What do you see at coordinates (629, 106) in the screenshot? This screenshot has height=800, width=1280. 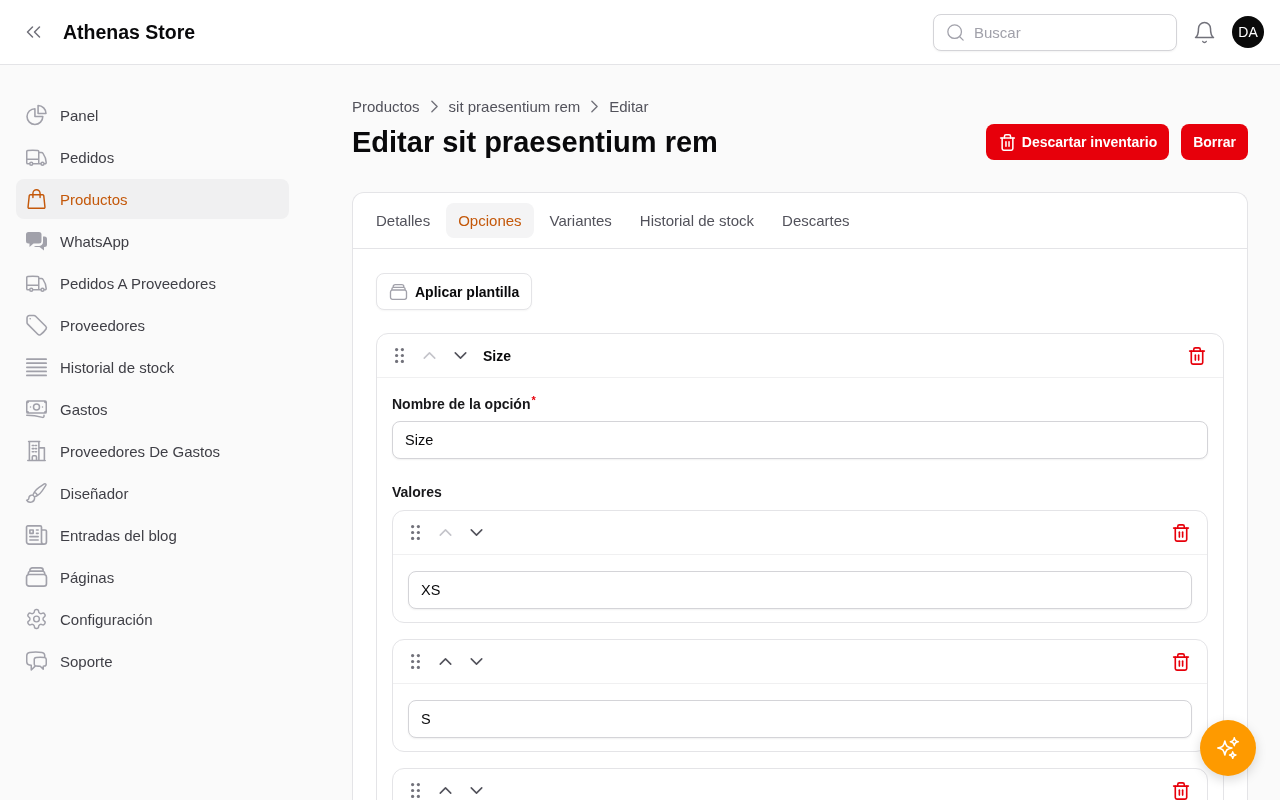 I see `breadcrumb-current: Editar` at bounding box center [629, 106].